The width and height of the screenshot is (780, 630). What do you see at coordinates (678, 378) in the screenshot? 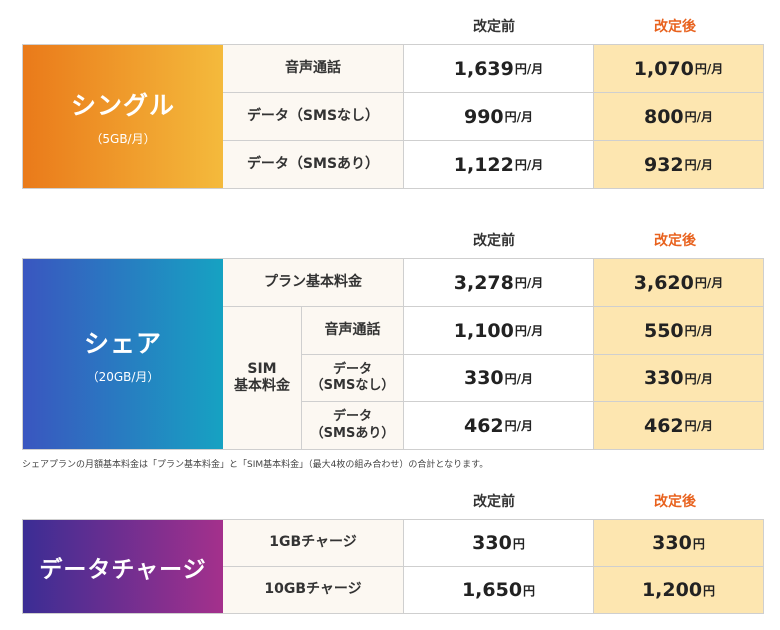
I see `share-sim-row-after: 330 円/月` at bounding box center [678, 378].